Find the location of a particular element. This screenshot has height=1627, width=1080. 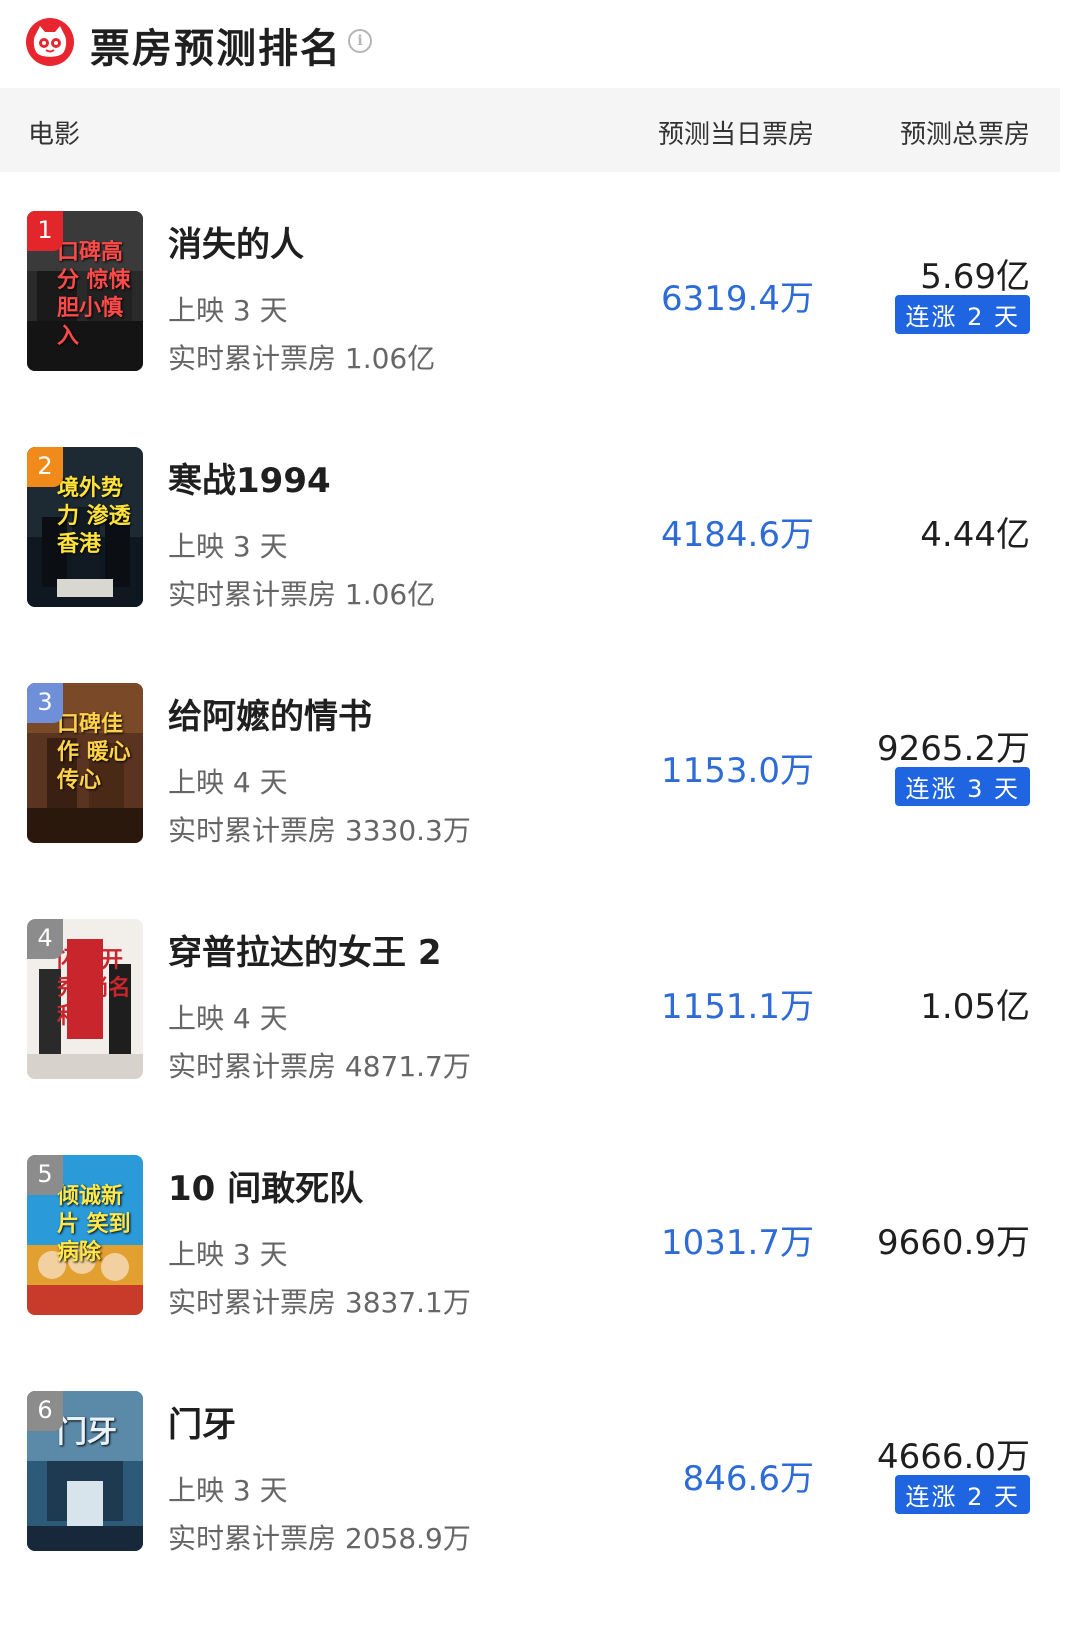

total-forecast-value: 4666.0万 is located at coordinates (953, 1457).